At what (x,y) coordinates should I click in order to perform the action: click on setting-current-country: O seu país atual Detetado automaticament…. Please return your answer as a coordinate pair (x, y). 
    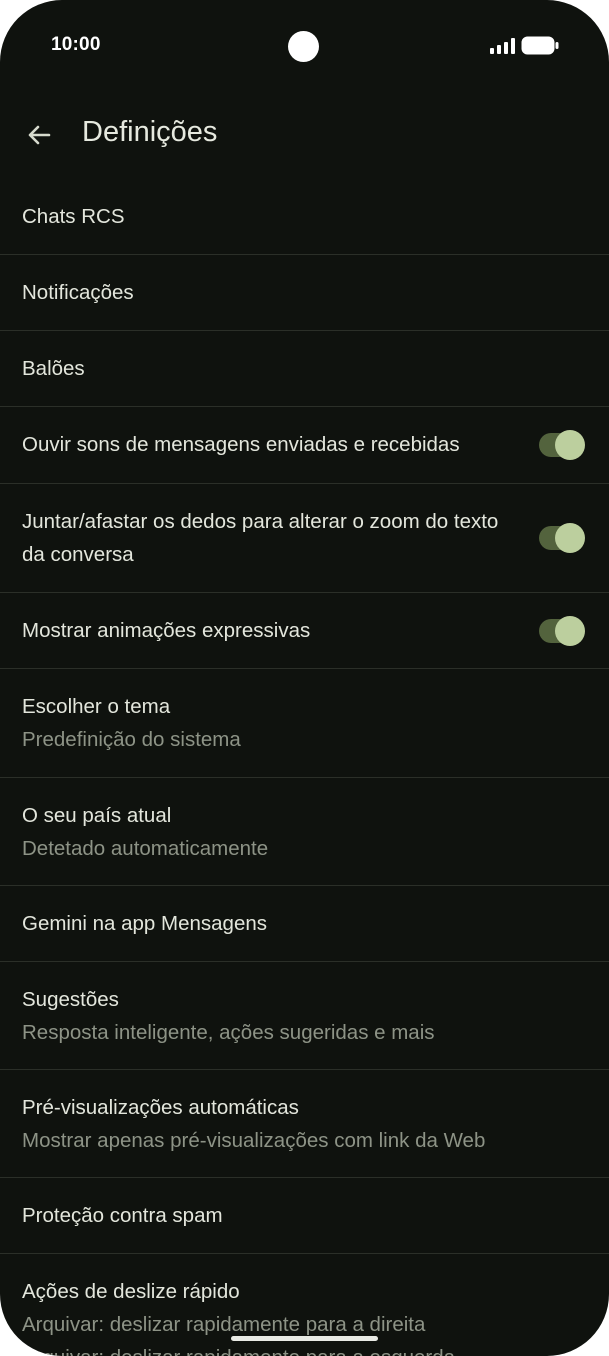
    Looking at the image, I should click on (304, 832).